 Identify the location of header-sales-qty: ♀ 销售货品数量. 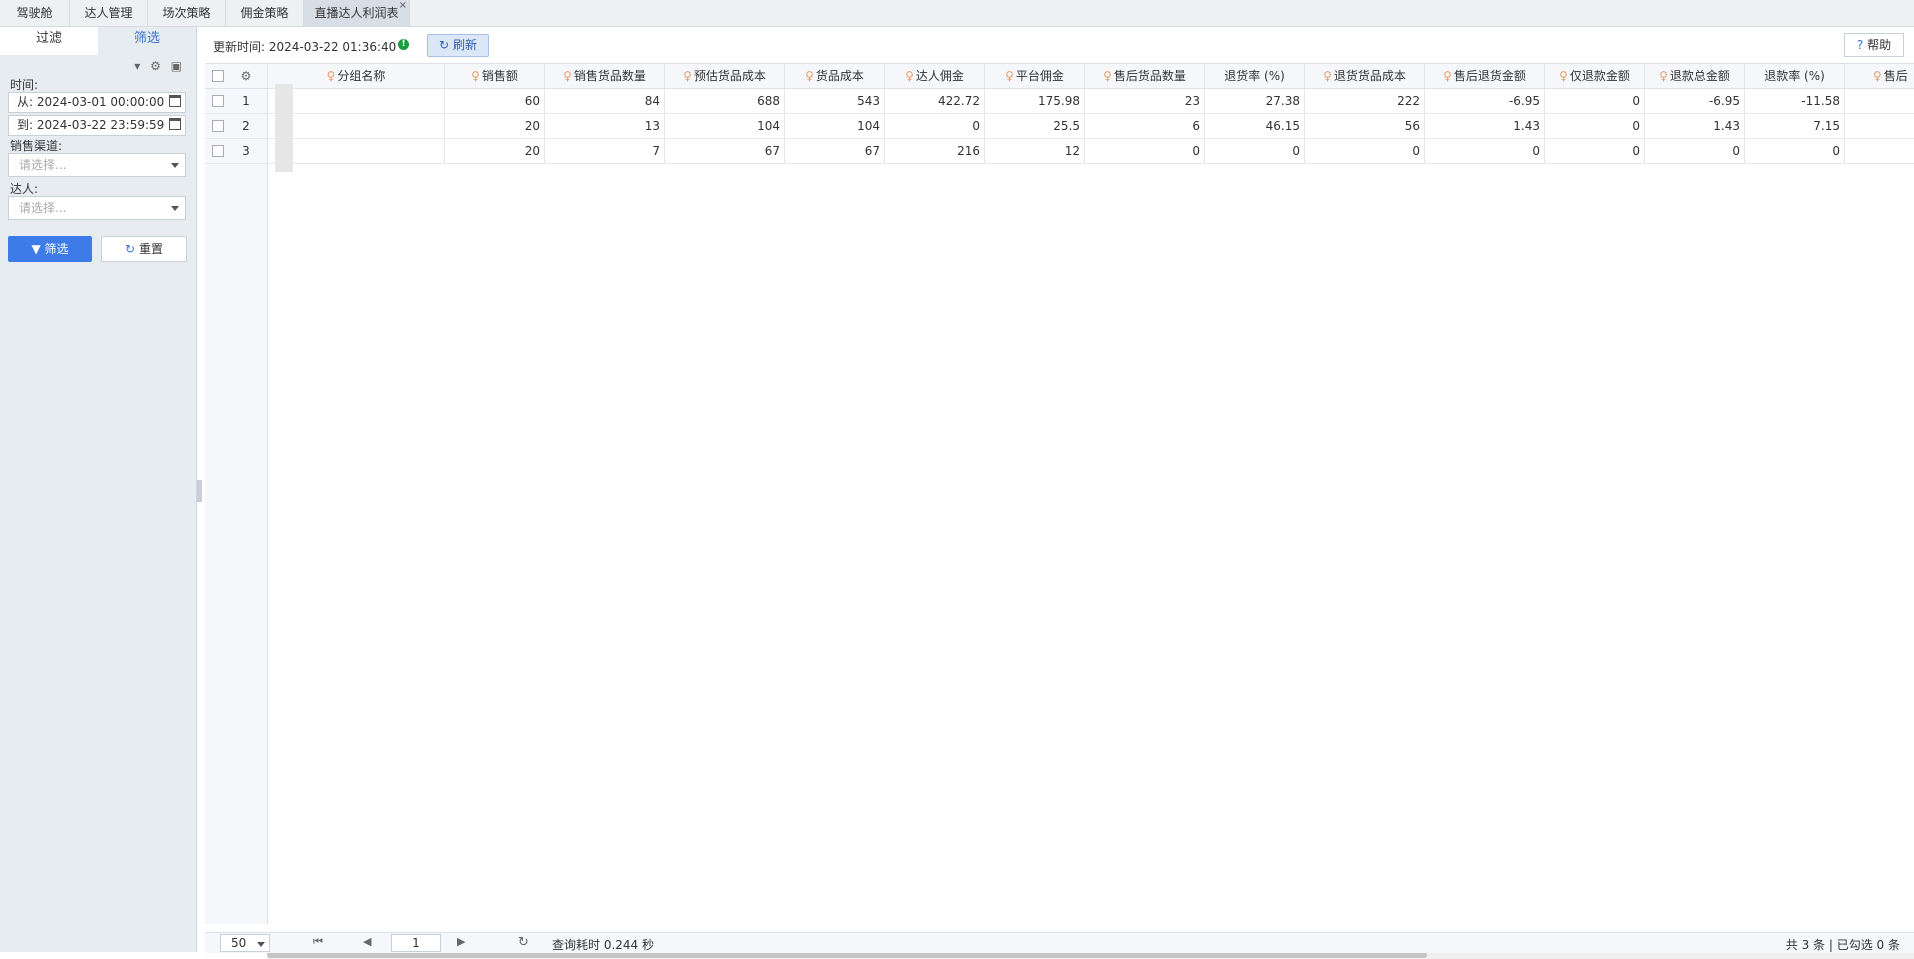
(605, 76).